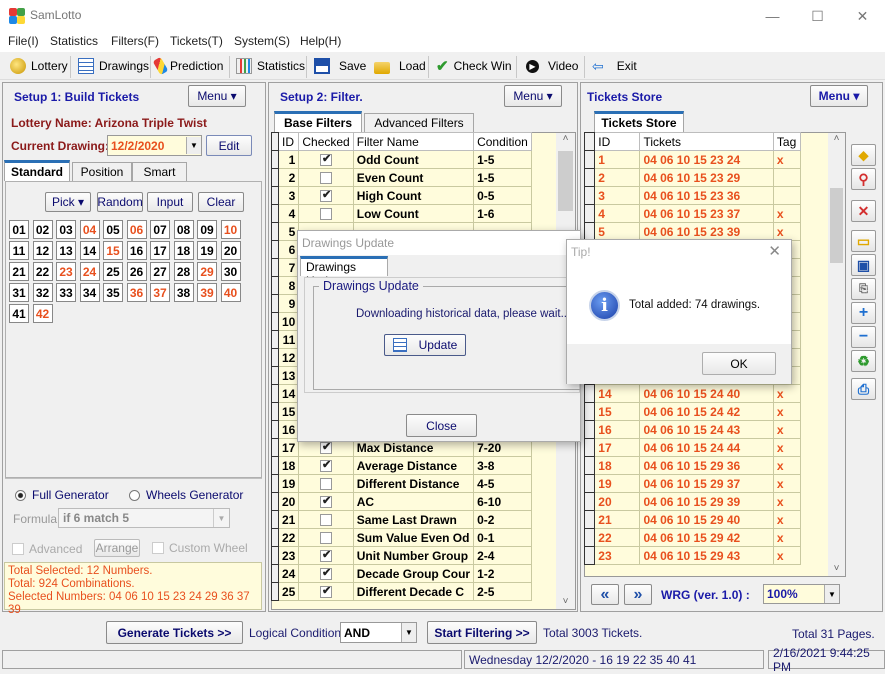 Image resolution: width=885 pixels, height=674 pixels. What do you see at coordinates (170, 202) in the screenshot?
I see `input-button: Input` at bounding box center [170, 202].